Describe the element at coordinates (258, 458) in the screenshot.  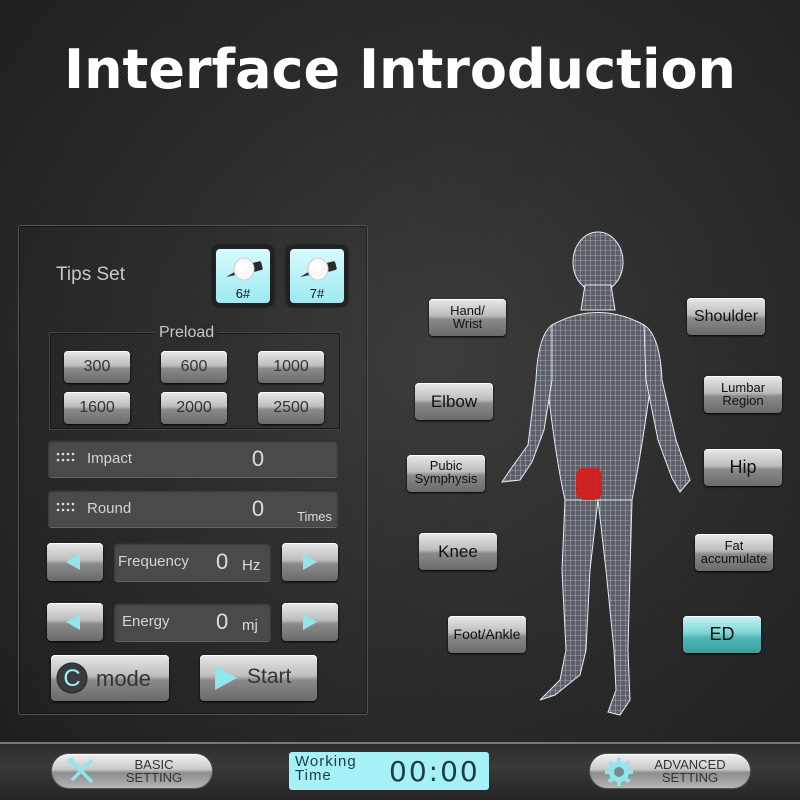
I see `impact-value: 0` at that location.